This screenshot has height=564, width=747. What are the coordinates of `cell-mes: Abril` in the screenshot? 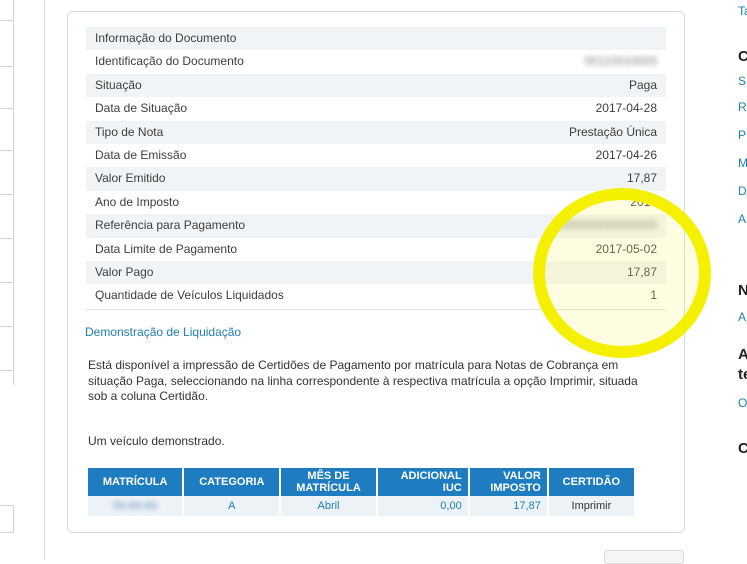 It's located at (329, 506).